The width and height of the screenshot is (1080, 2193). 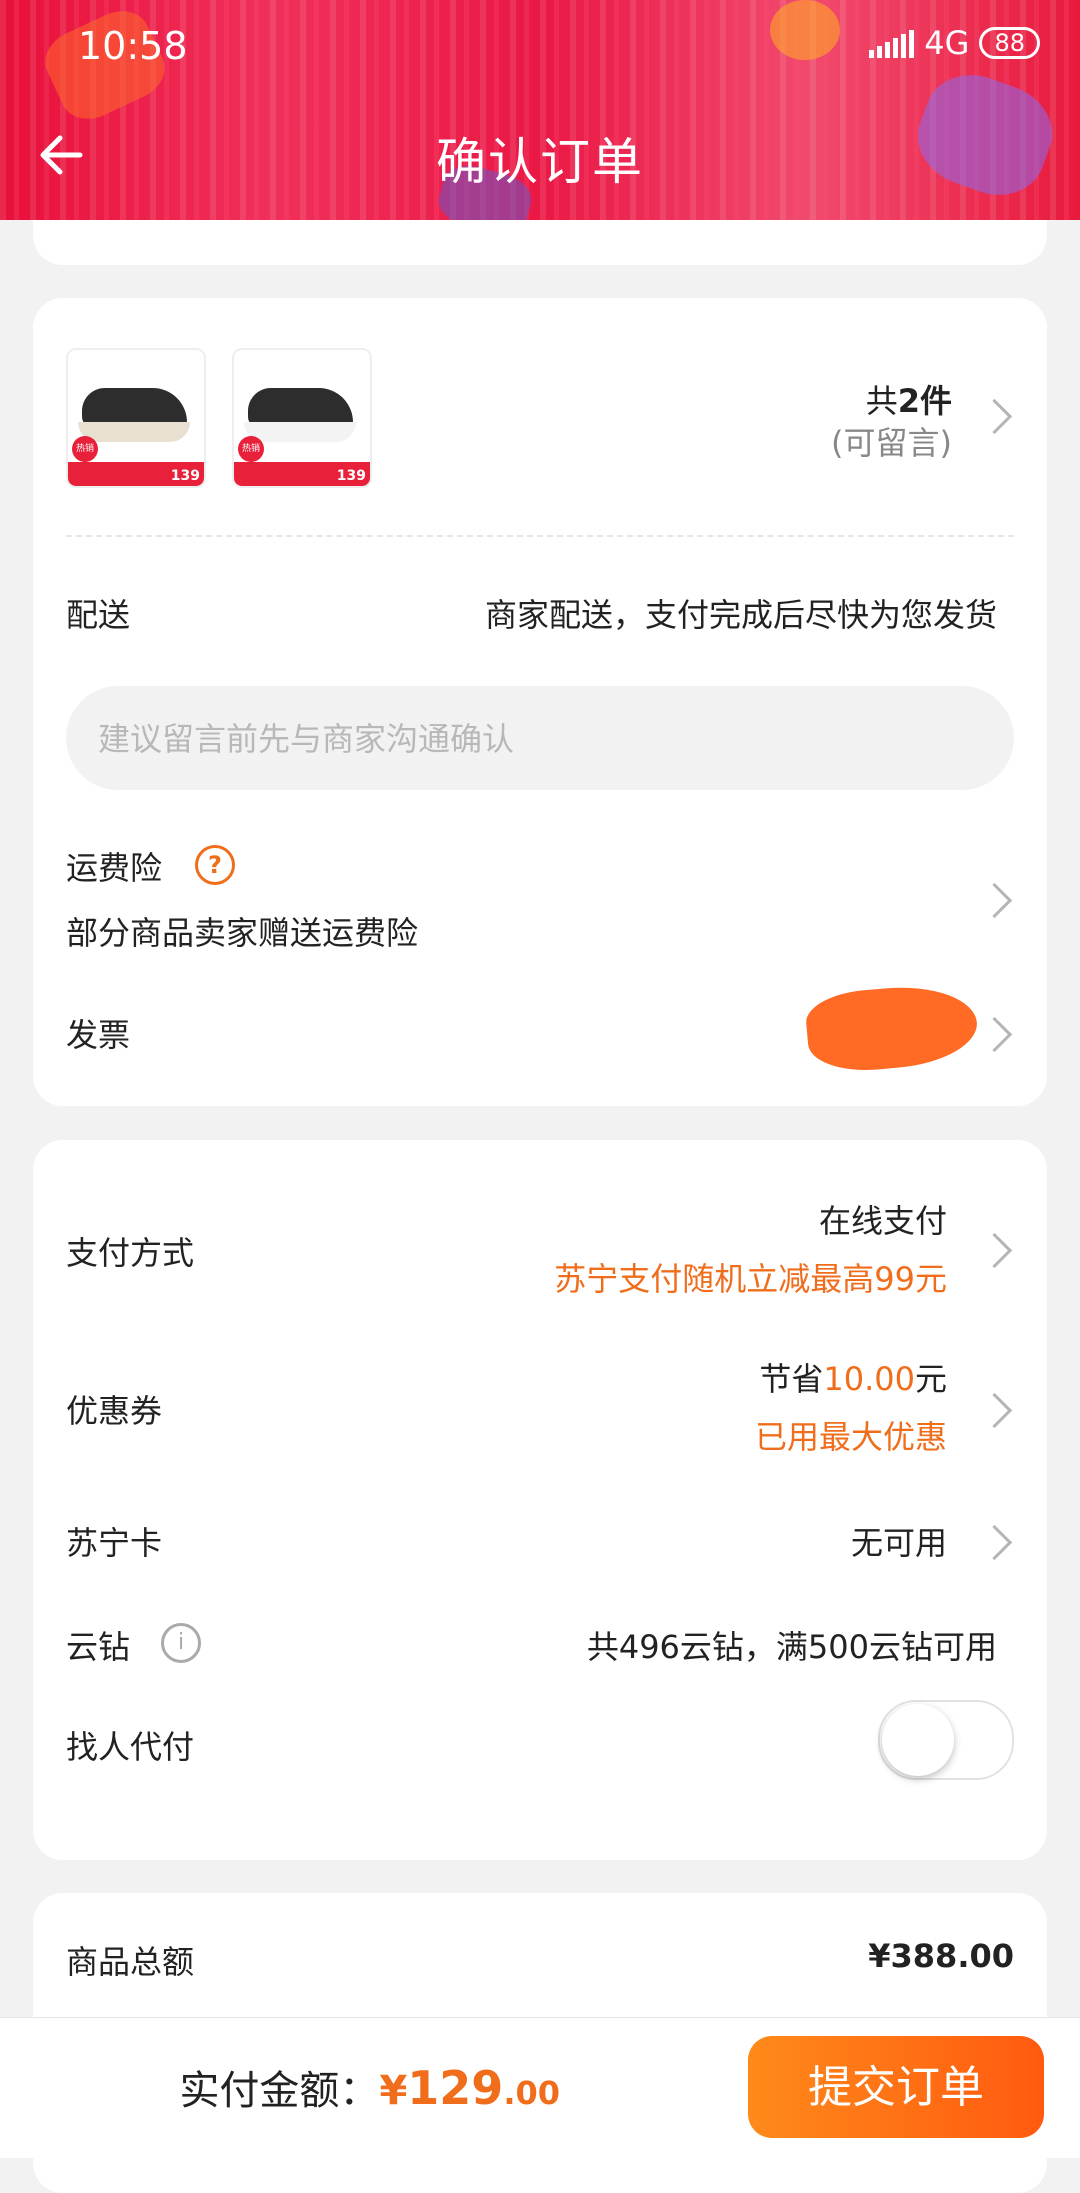 I want to click on suning-card-label: 苏宁卡, so click(x=114, y=1543).